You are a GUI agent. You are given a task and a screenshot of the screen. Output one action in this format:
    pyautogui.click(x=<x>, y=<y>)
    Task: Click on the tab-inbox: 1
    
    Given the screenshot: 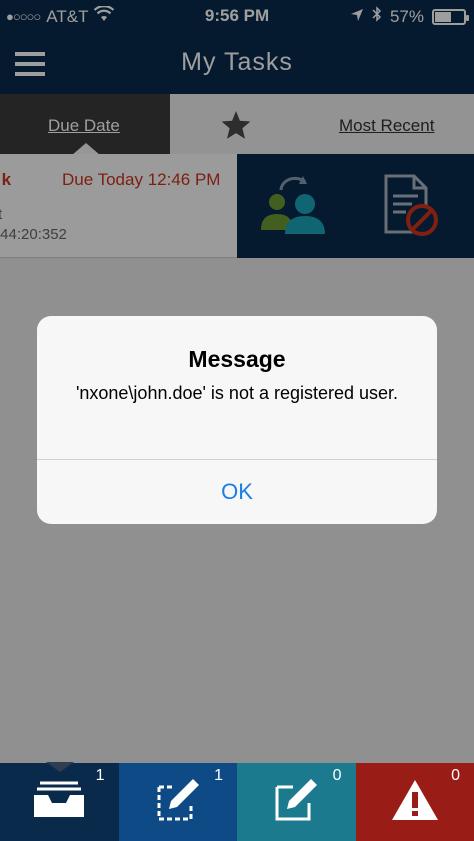 What is the action you would take?
    pyautogui.click(x=59, y=801)
    